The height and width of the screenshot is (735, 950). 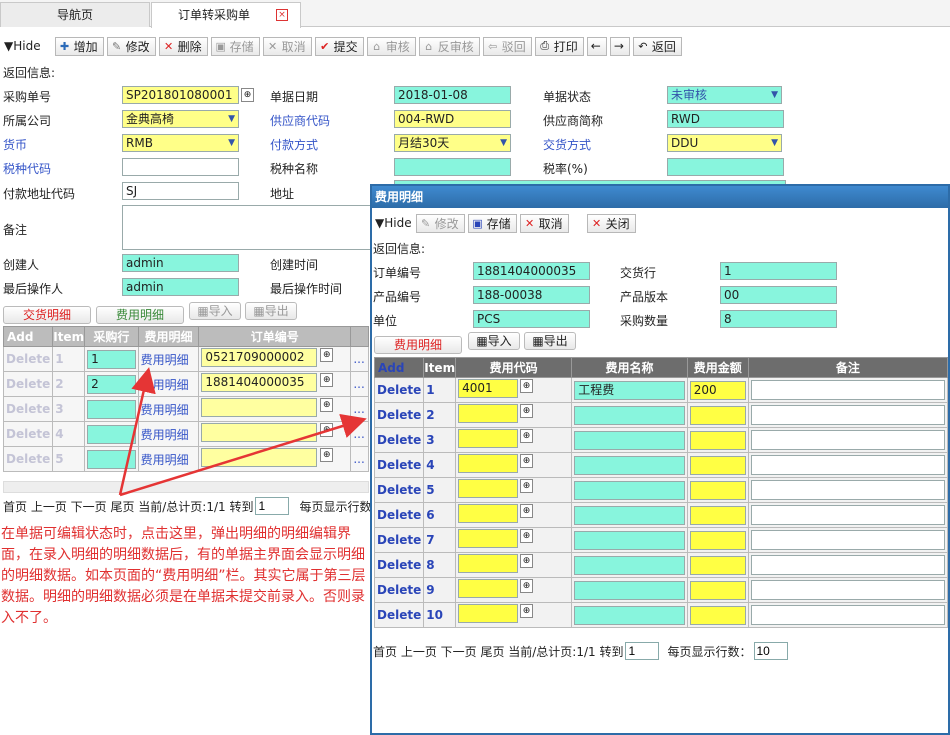 I want to click on dialog-title: 费用明细, so click(x=660, y=197).